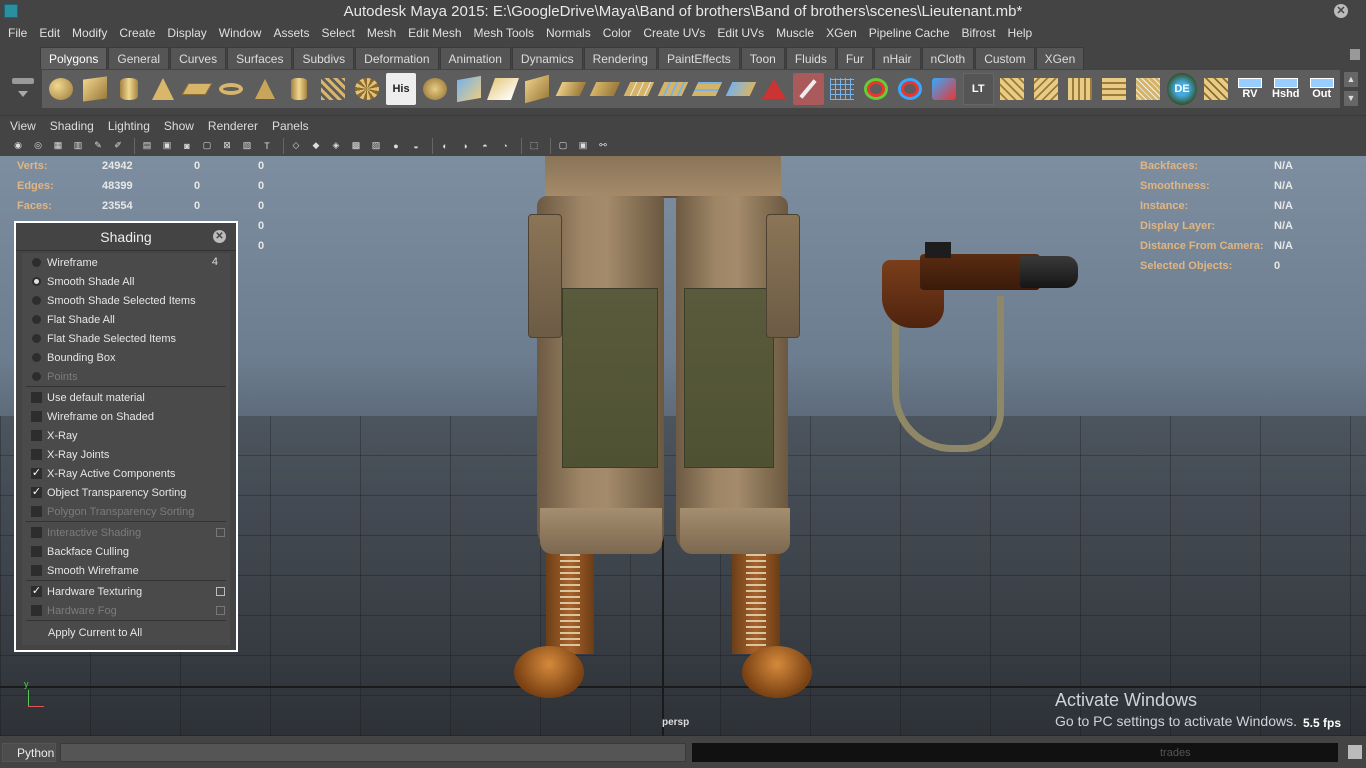  What do you see at coordinates (1148, 89) in the screenshot?
I see `uv-grid-icon` at bounding box center [1148, 89].